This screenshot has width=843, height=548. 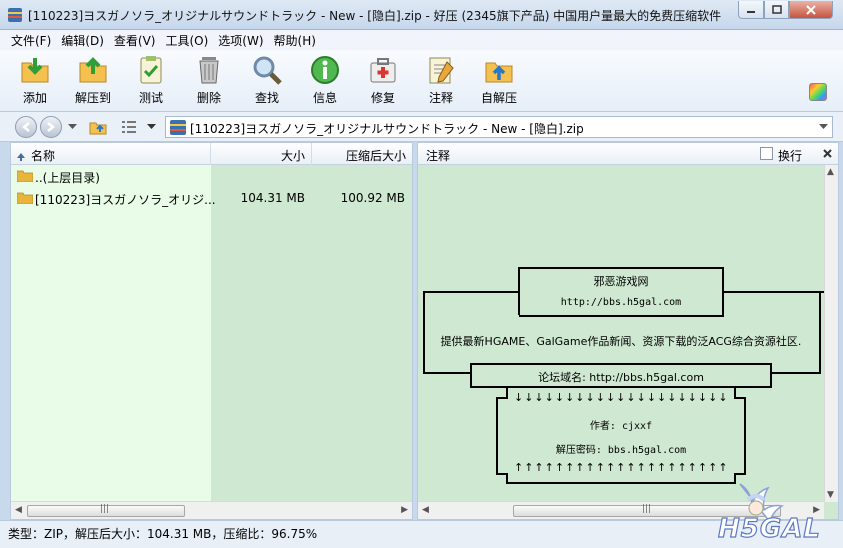 What do you see at coordinates (440, 98) in the screenshot?
I see `comment-label: 注释` at bounding box center [440, 98].